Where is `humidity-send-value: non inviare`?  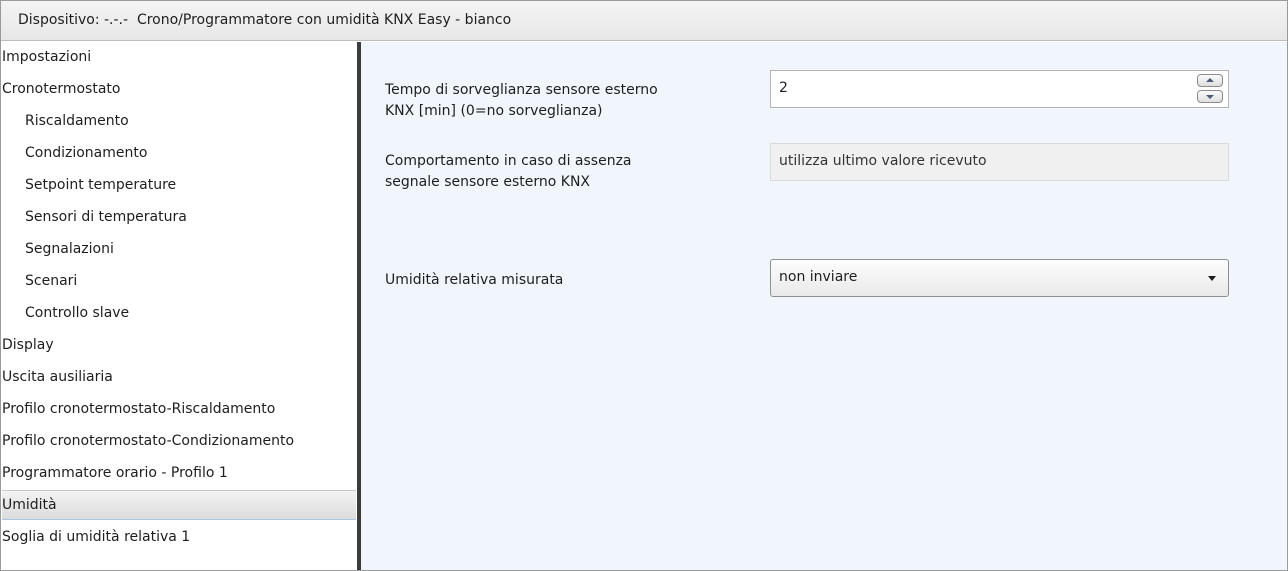 humidity-send-value: non inviare is located at coordinates (818, 277).